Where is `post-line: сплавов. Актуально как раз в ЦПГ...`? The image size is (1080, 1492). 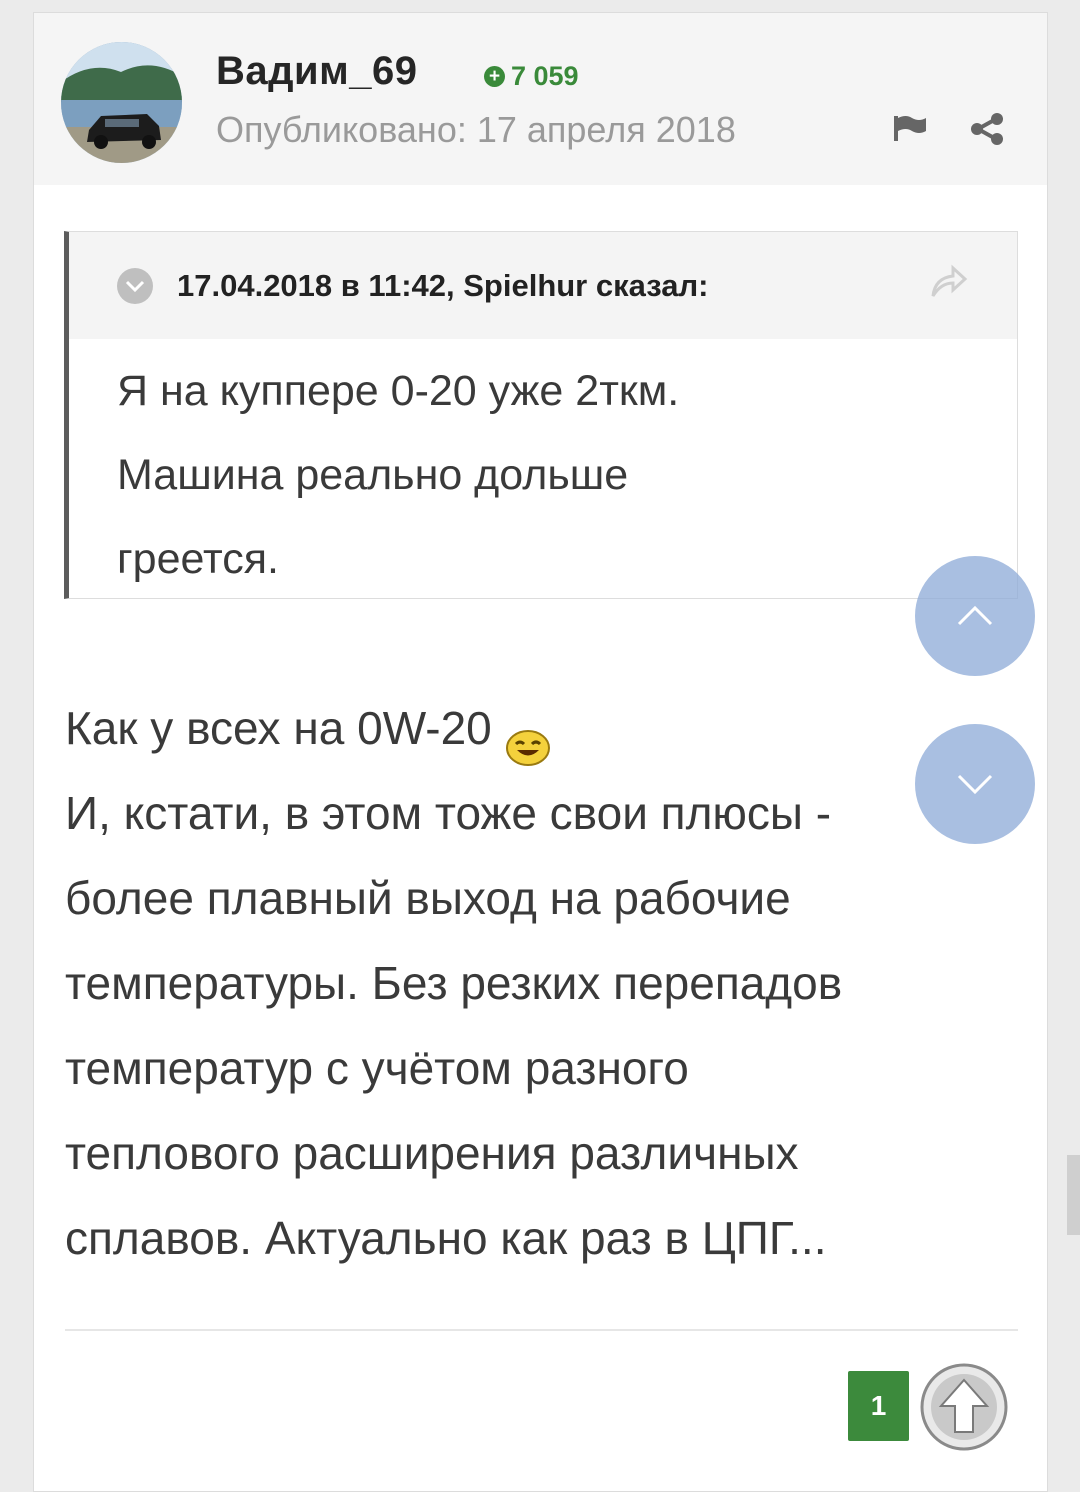
post-line: сплавов. Актуально как раз в ЦПГ... is located at coordinates (446, 1238).